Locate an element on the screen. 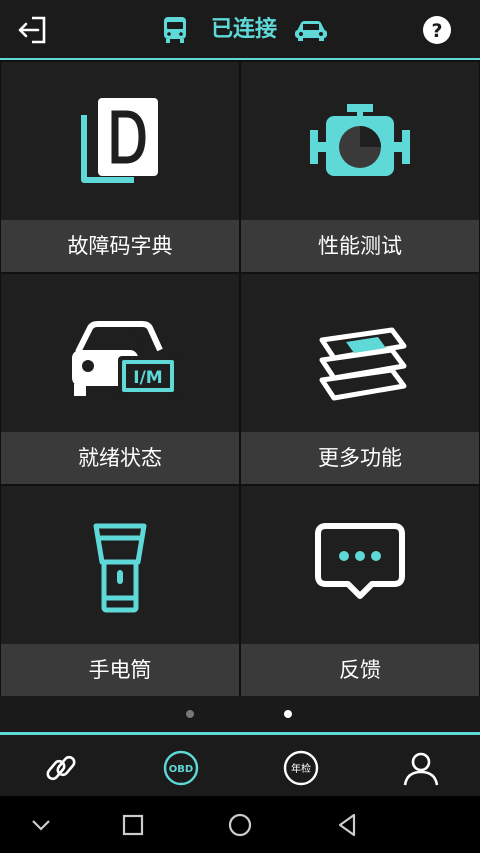  tile-readiness-status: I/M 就绪状态 is located at coordinates (120, 379).